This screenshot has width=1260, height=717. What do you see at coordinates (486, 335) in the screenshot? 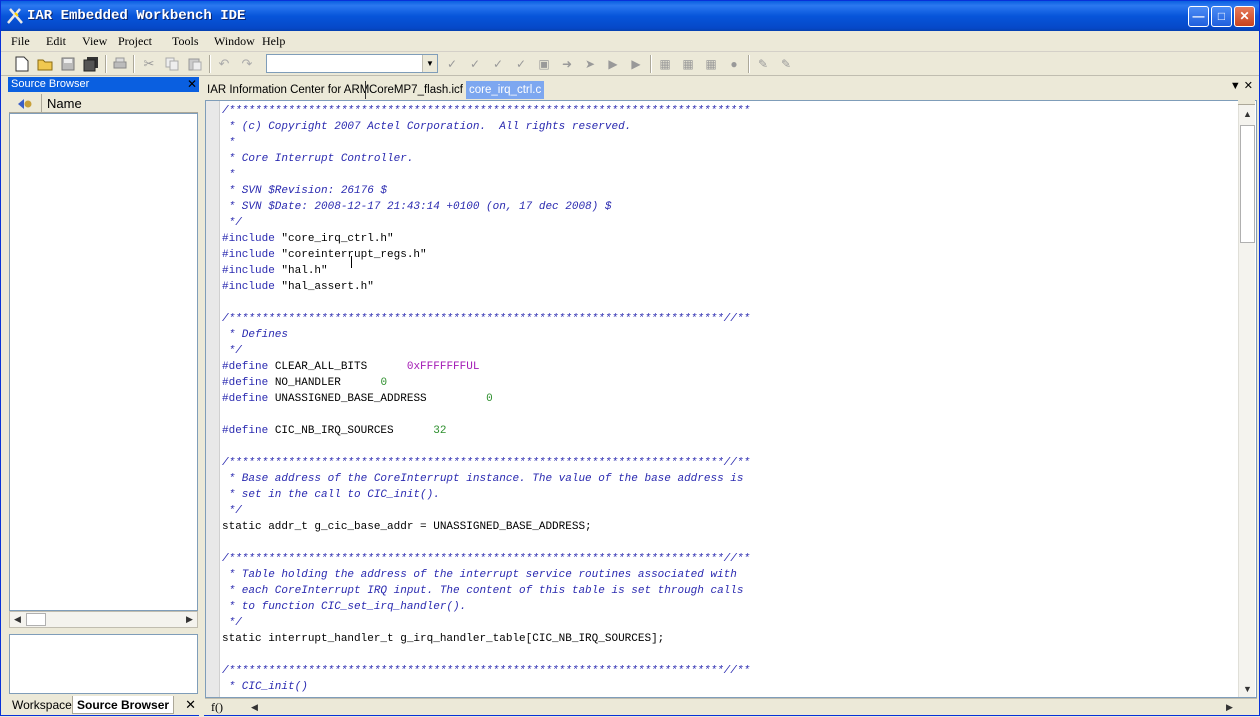
I see `code-line: * Defines` at bounding box center [486, 335].